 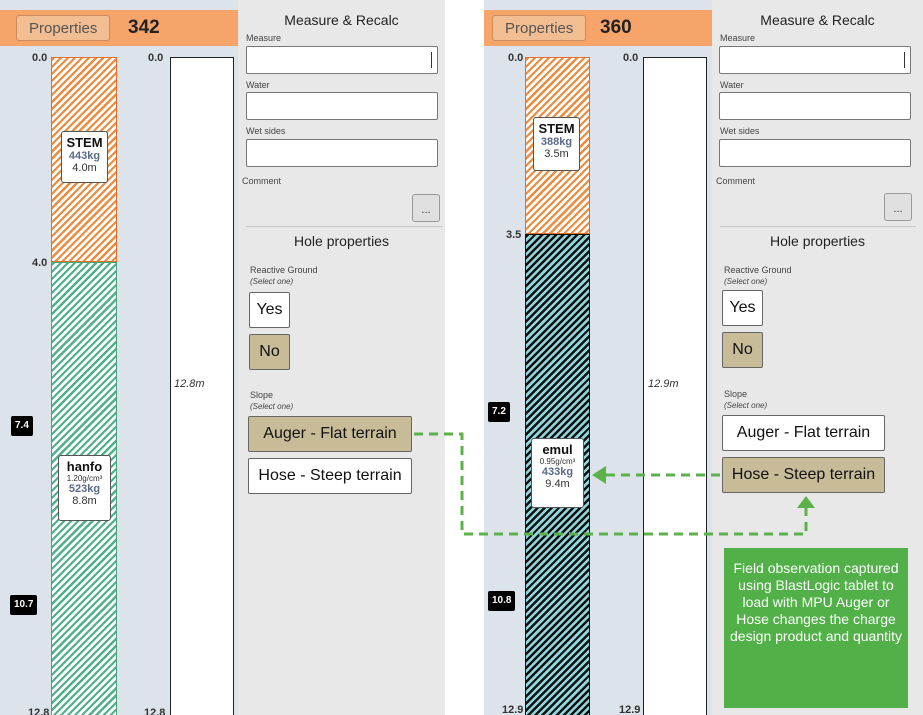 What do you see at coordinates (40, 263) in the screenshot?
I see `left-depth-stem-bottom: 4.0` at bounding box center [40, 263].